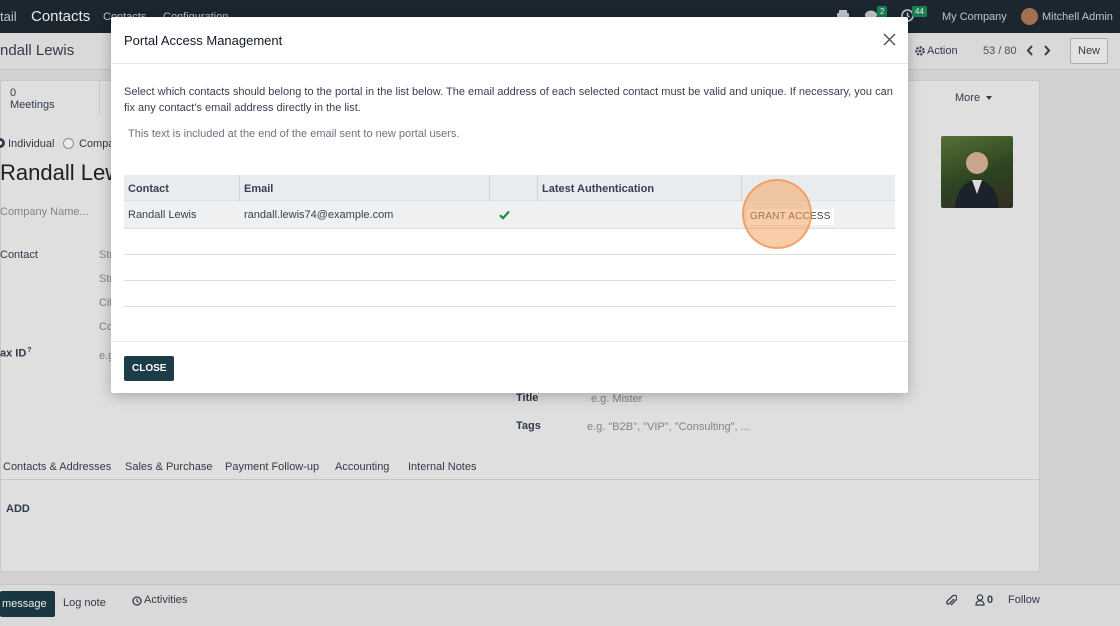 This screenshot has height=626, width=1120. I want to click on column-email: Email, so click(258, 189).